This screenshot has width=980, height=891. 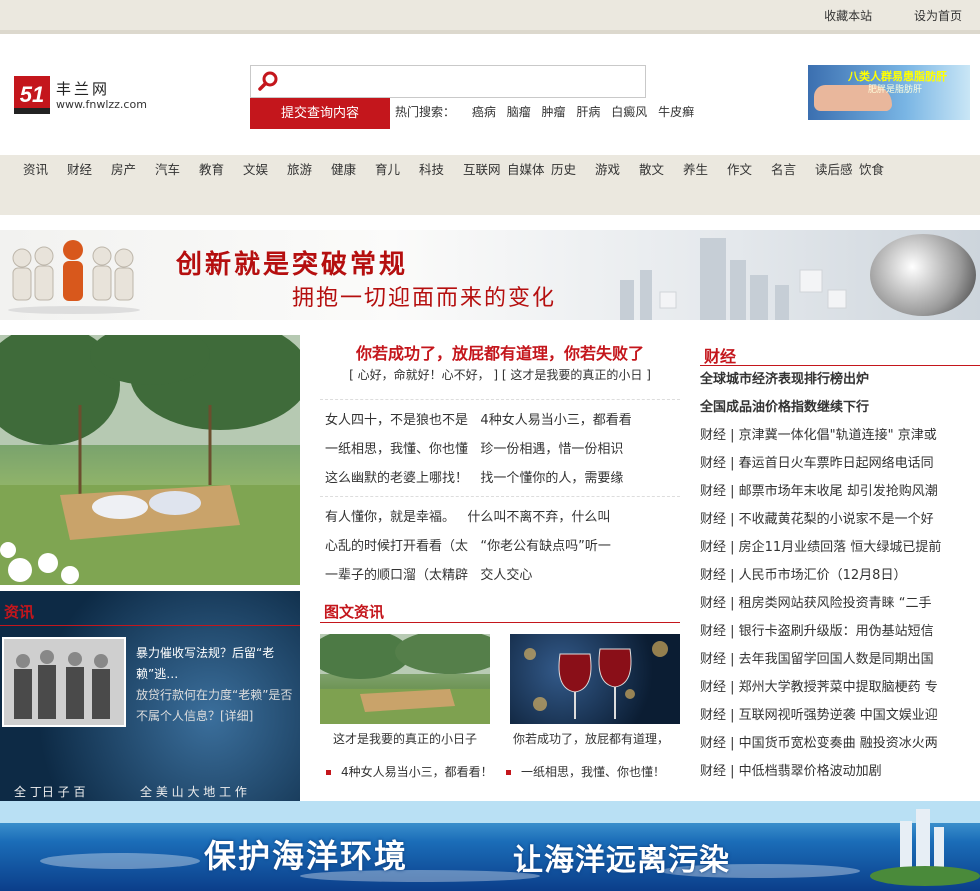 I want to click on nav-item: 养生, so click(x=705, y=170).